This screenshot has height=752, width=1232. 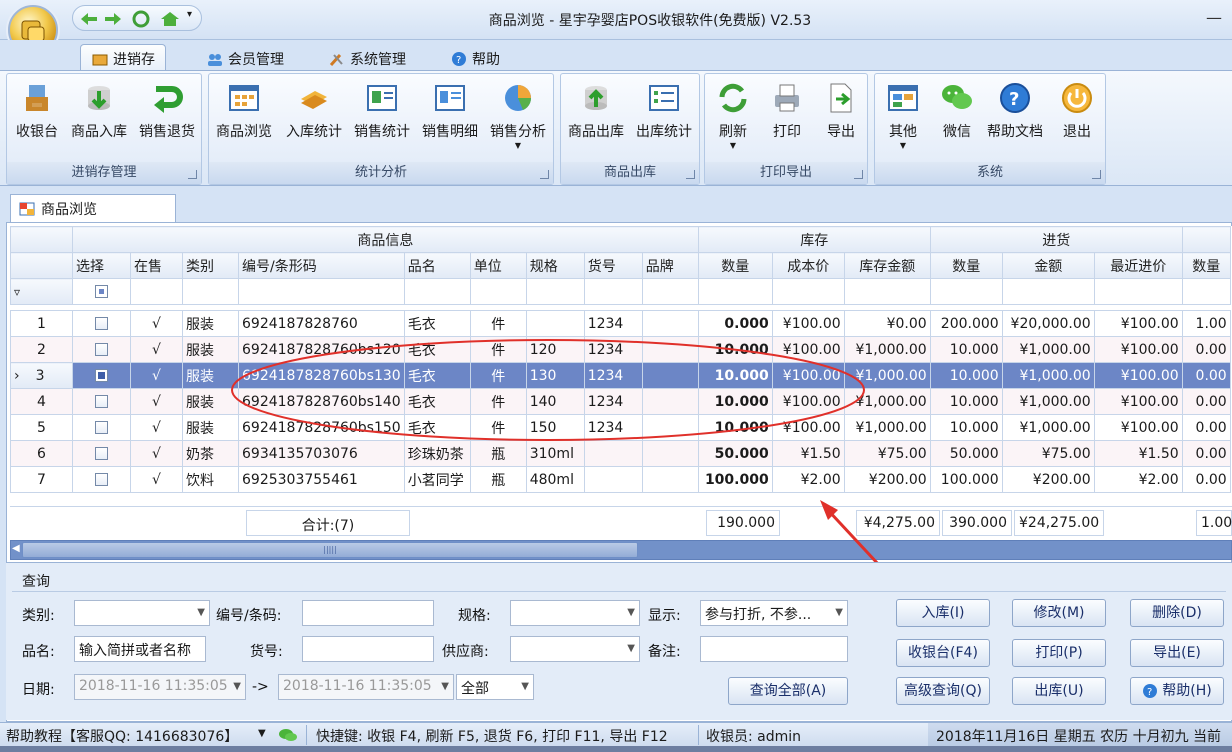 I want to click on advanced-query-button: 高级查询(Q), so click(x=943, y=691).